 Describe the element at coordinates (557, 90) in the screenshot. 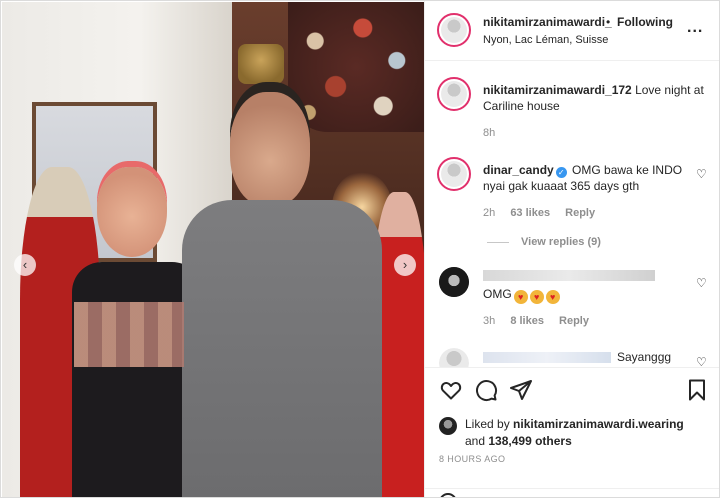

I see `caption-username: nikitamirzanimawardi_172` at that location.